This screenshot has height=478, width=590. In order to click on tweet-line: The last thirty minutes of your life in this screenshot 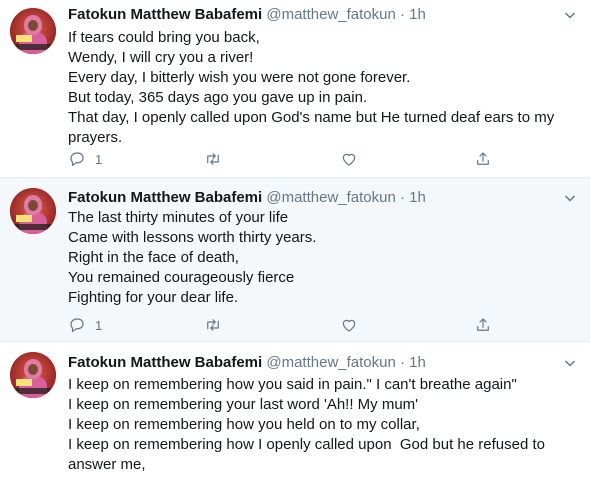, I will do `click(178, 217)`.